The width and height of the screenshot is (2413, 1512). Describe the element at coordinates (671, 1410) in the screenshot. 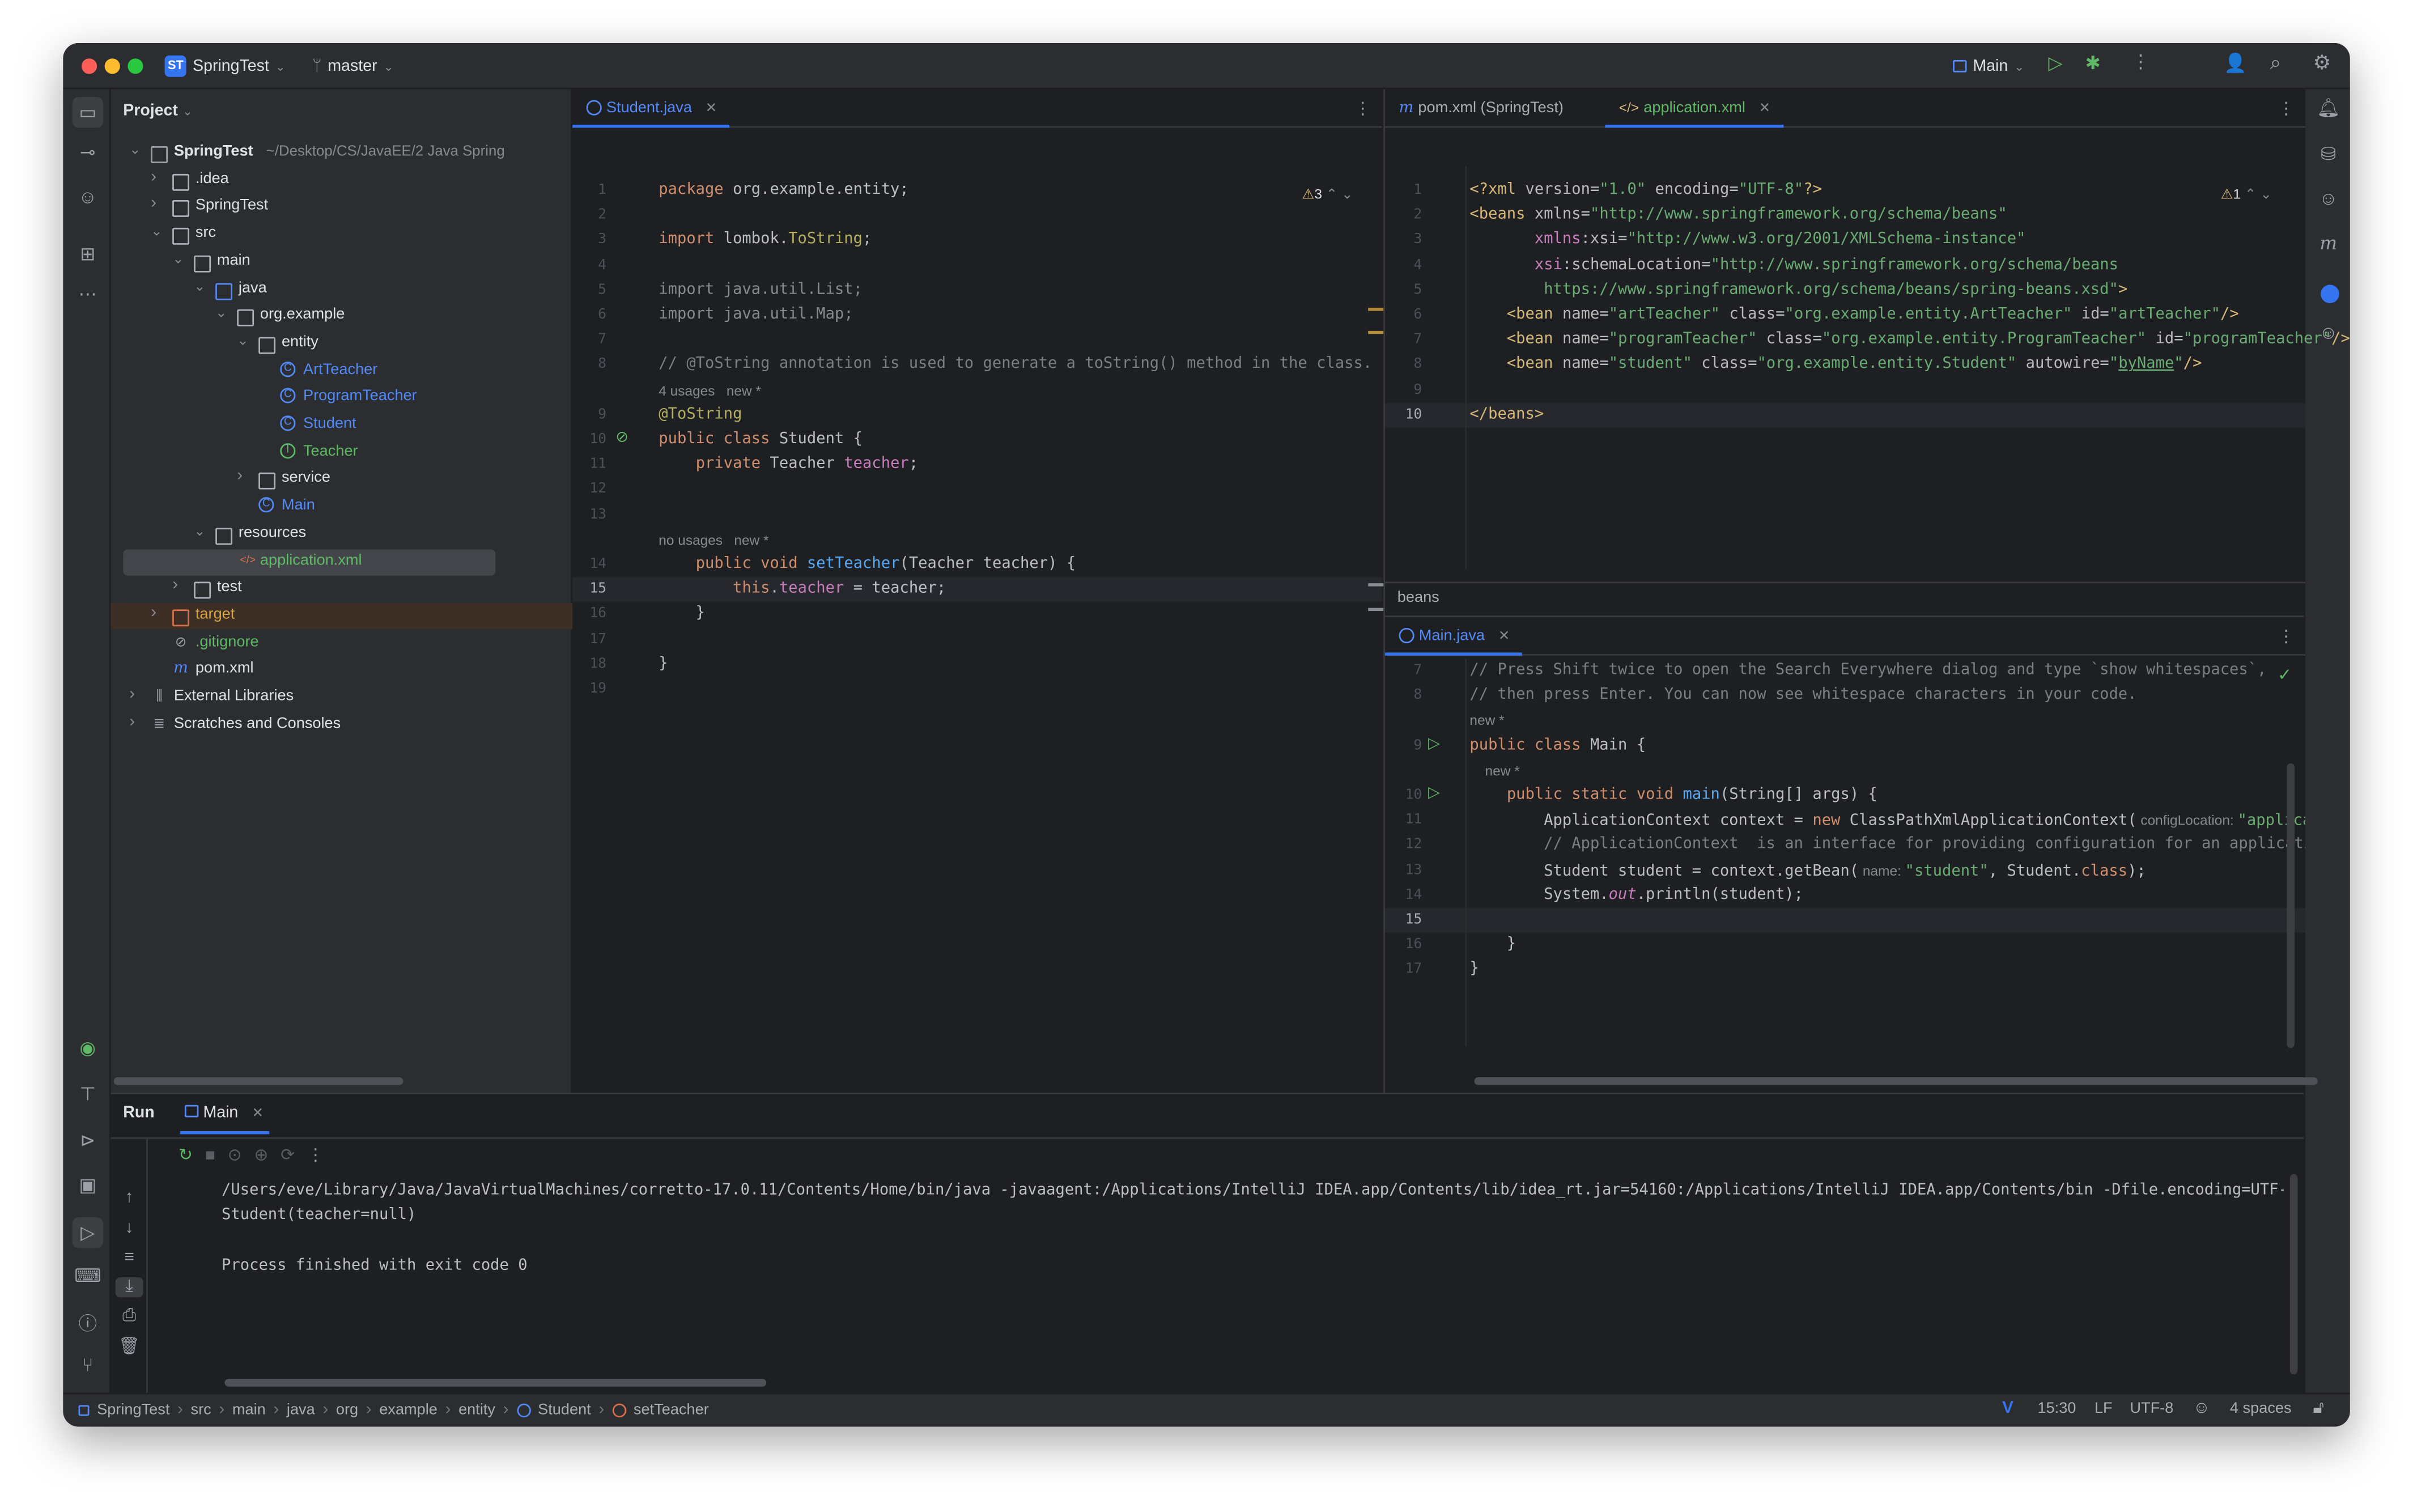

I see `breadcrumb-item: setTeacher` at that location.